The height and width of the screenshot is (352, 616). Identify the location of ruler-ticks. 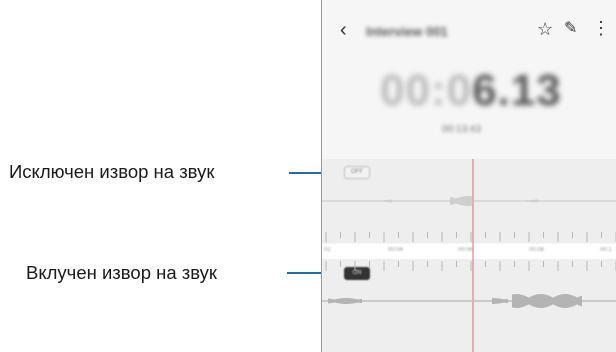
(470, 251).